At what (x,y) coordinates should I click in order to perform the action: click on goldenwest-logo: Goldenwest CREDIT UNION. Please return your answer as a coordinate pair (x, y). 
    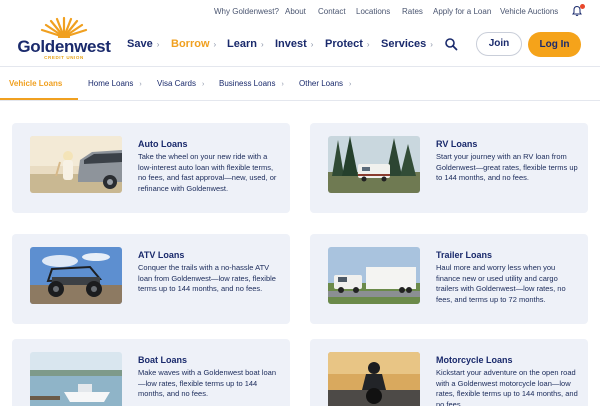
    Looking at the image, I should click on (64, 38).